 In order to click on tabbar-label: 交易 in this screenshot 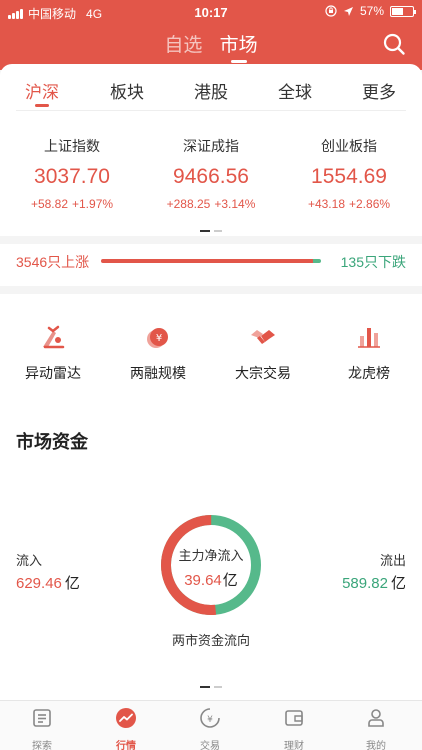, I will do `click(210, 745)`.